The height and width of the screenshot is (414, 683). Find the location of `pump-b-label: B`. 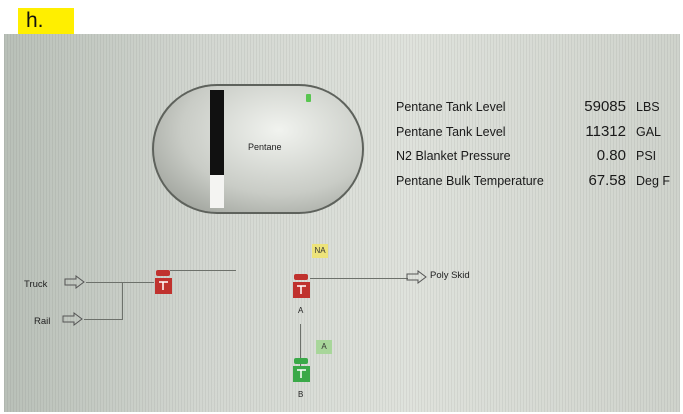

pump-b-label: B is located at coordinates (301, 394).